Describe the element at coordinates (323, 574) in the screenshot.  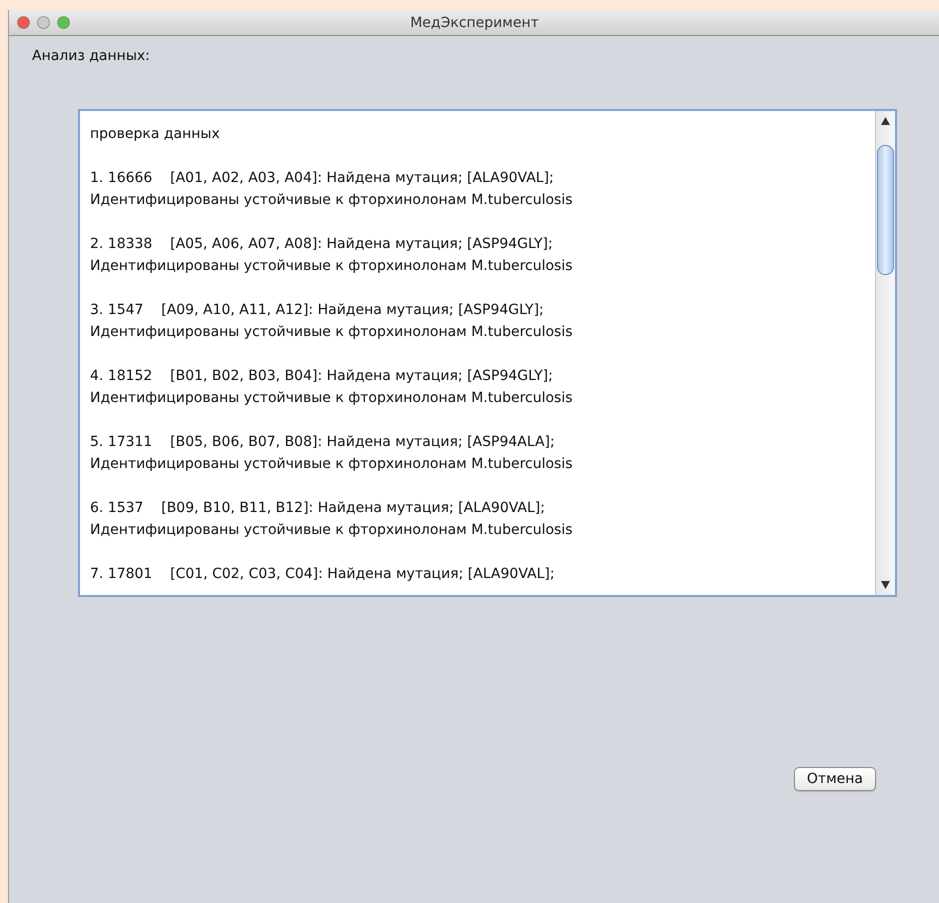
I see `result-line: 7. 17801 [C01, C02, C03, C04]: Найдена мутация; [ALA90VAL];` at that location.